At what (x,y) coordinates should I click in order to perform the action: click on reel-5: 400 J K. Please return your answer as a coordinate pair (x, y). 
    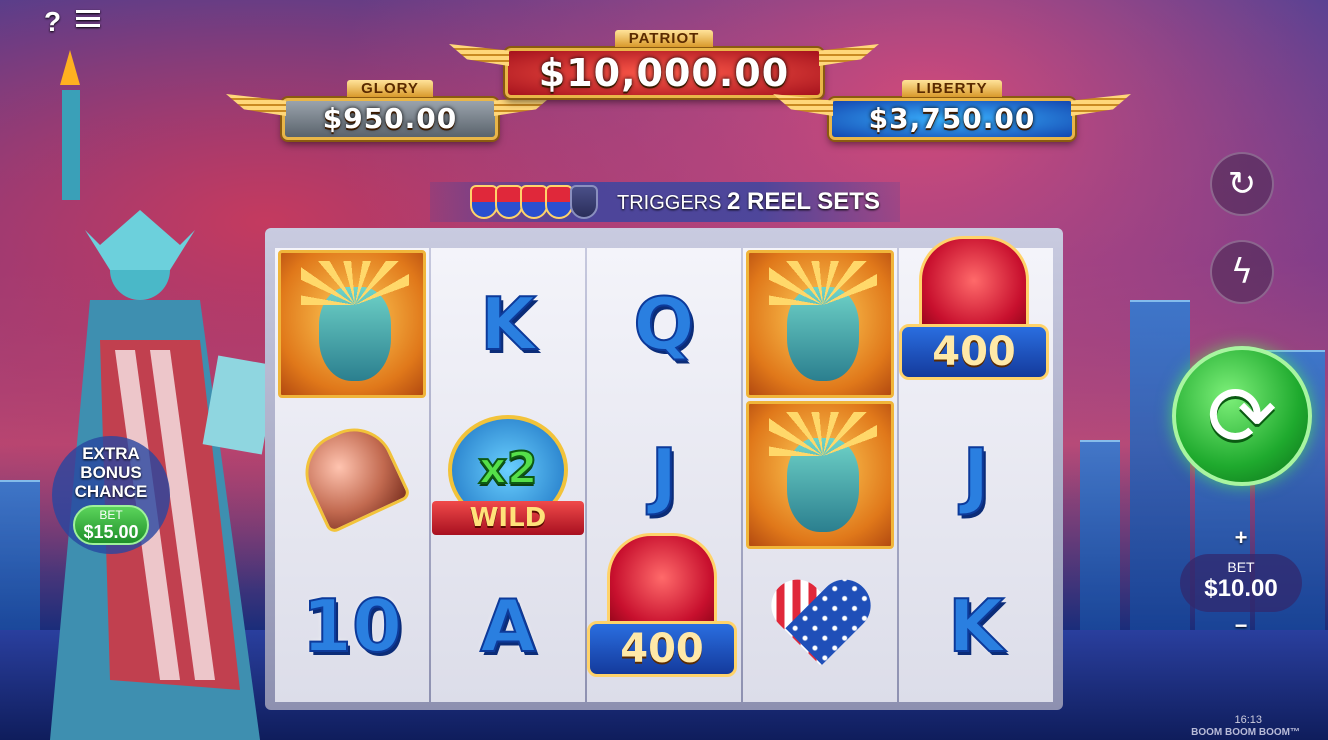
    Looking at the image, I should click on (976, 469).